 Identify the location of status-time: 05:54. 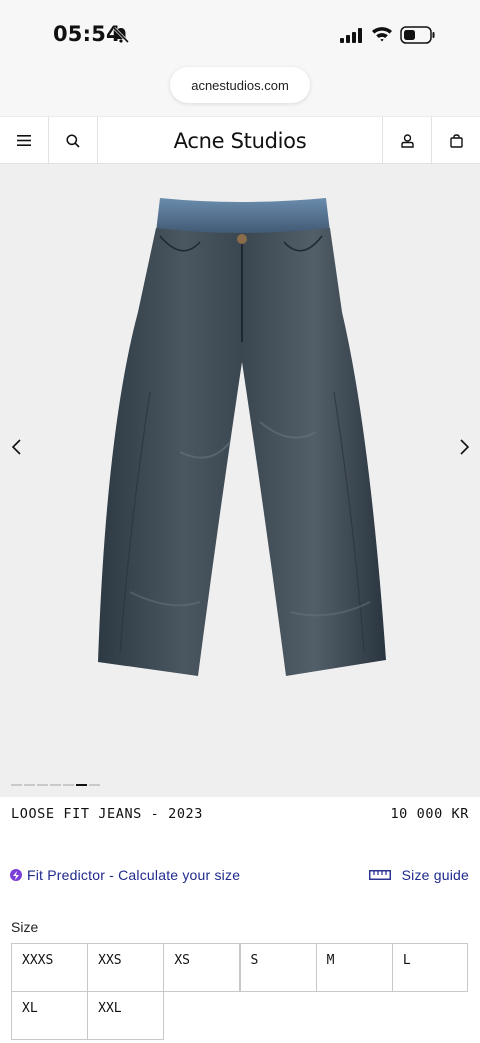
(87, 34).